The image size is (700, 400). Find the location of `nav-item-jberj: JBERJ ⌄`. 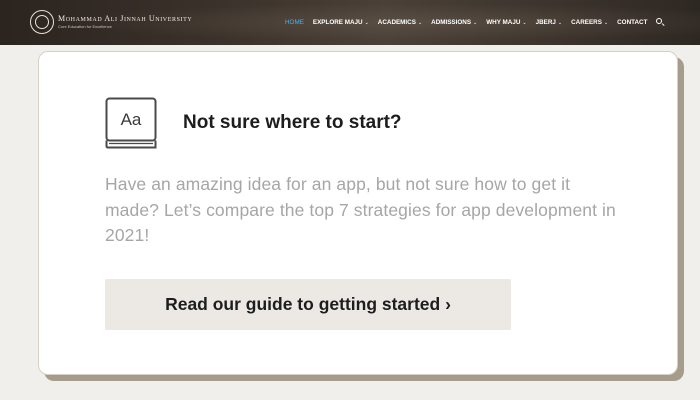

nav-item-jberj: JBERJ ⌄ is located at coordinates (549, 22).